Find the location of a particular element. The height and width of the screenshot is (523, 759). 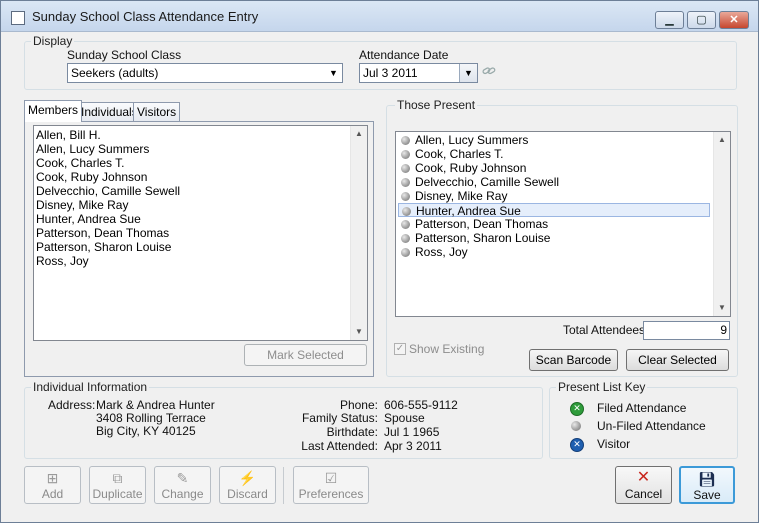

present-item-label: Hunter, Andrea Sue is located at coordinates (468, 211).